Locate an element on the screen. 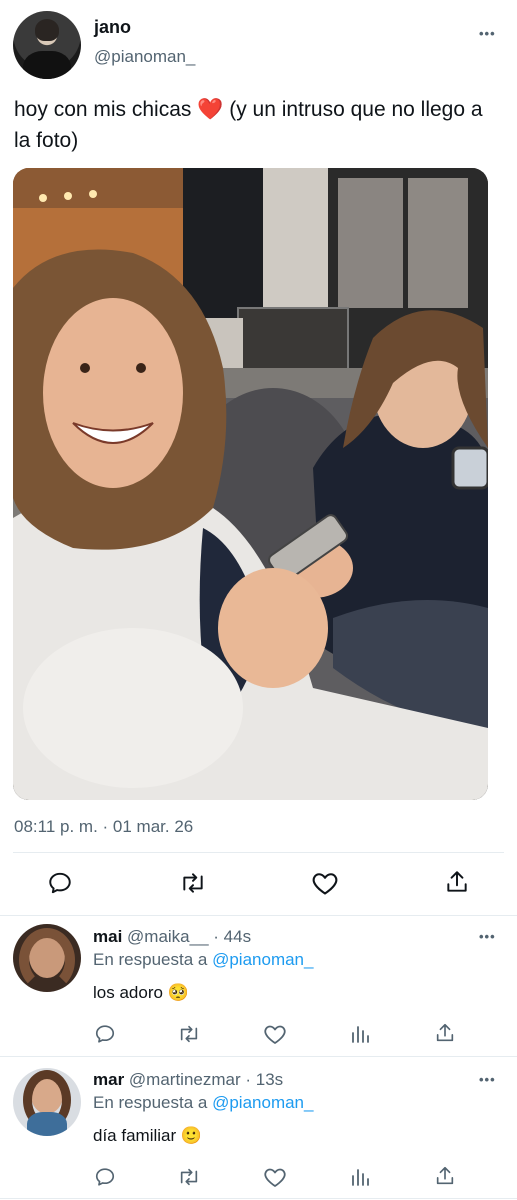 The image size is (517, 1200). reply-text: los adoro 🥺 is located at coordinates (141, 992).